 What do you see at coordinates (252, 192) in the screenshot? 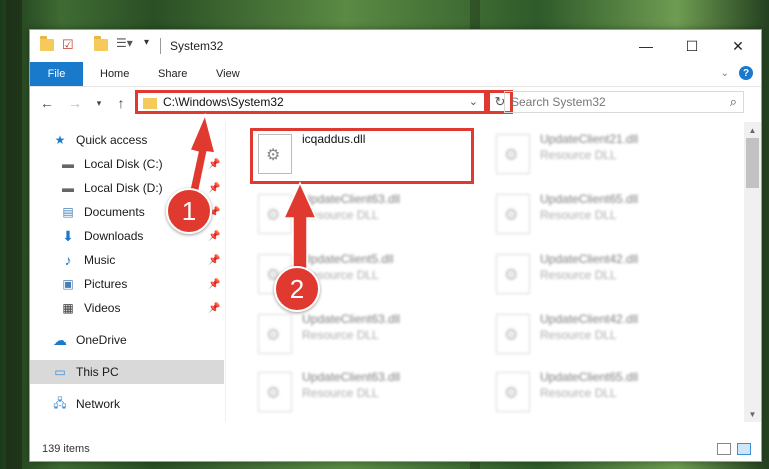
I see `annotation-overlay` at bounding box center [252, 192].